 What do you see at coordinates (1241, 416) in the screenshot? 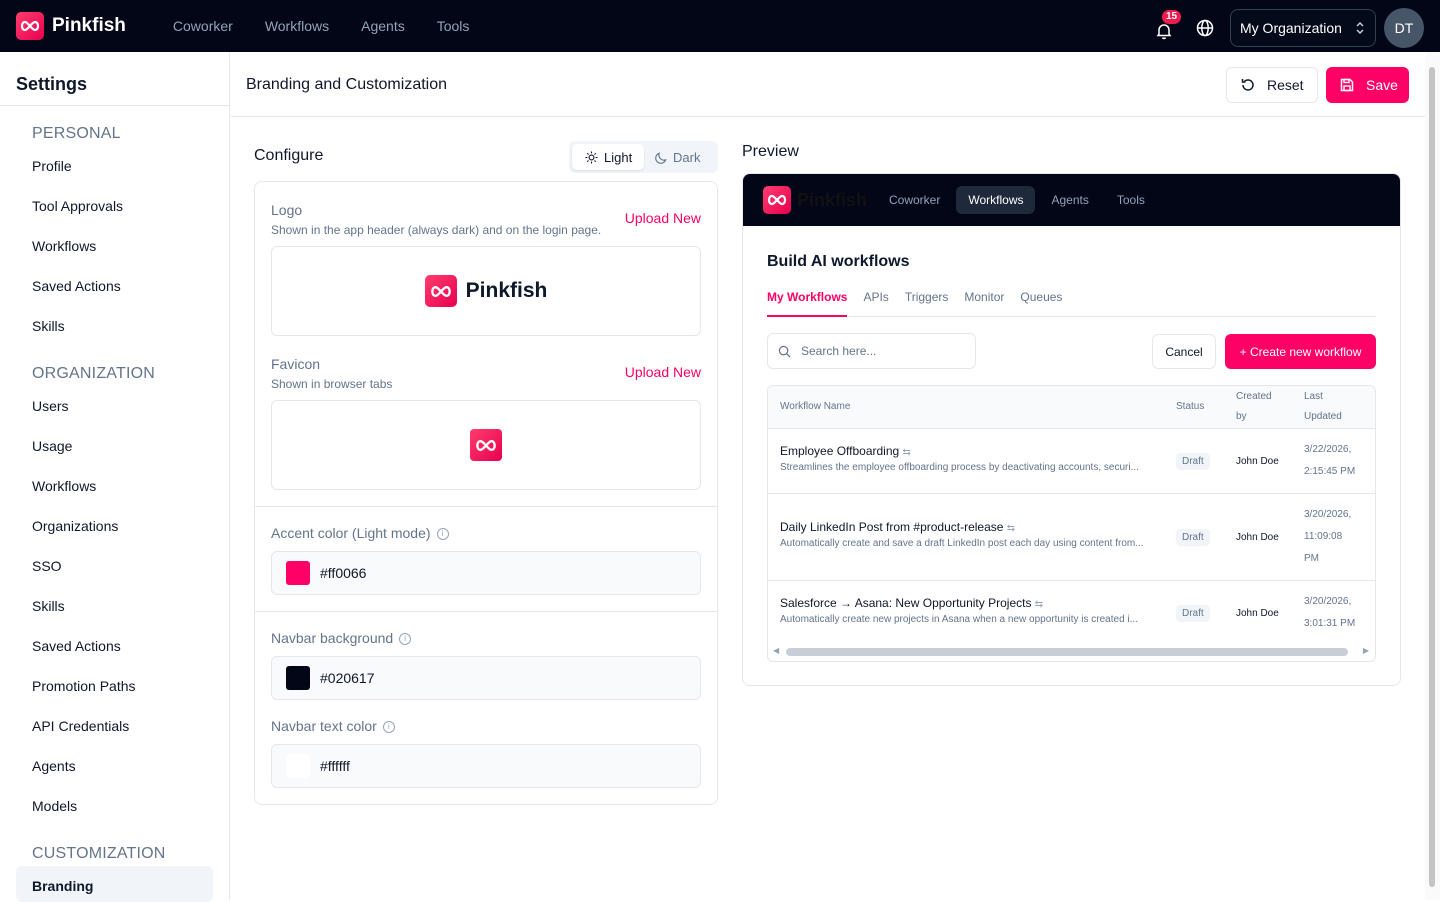
I see `column-created-by-line2: by` at bounding box center [1241, 416].